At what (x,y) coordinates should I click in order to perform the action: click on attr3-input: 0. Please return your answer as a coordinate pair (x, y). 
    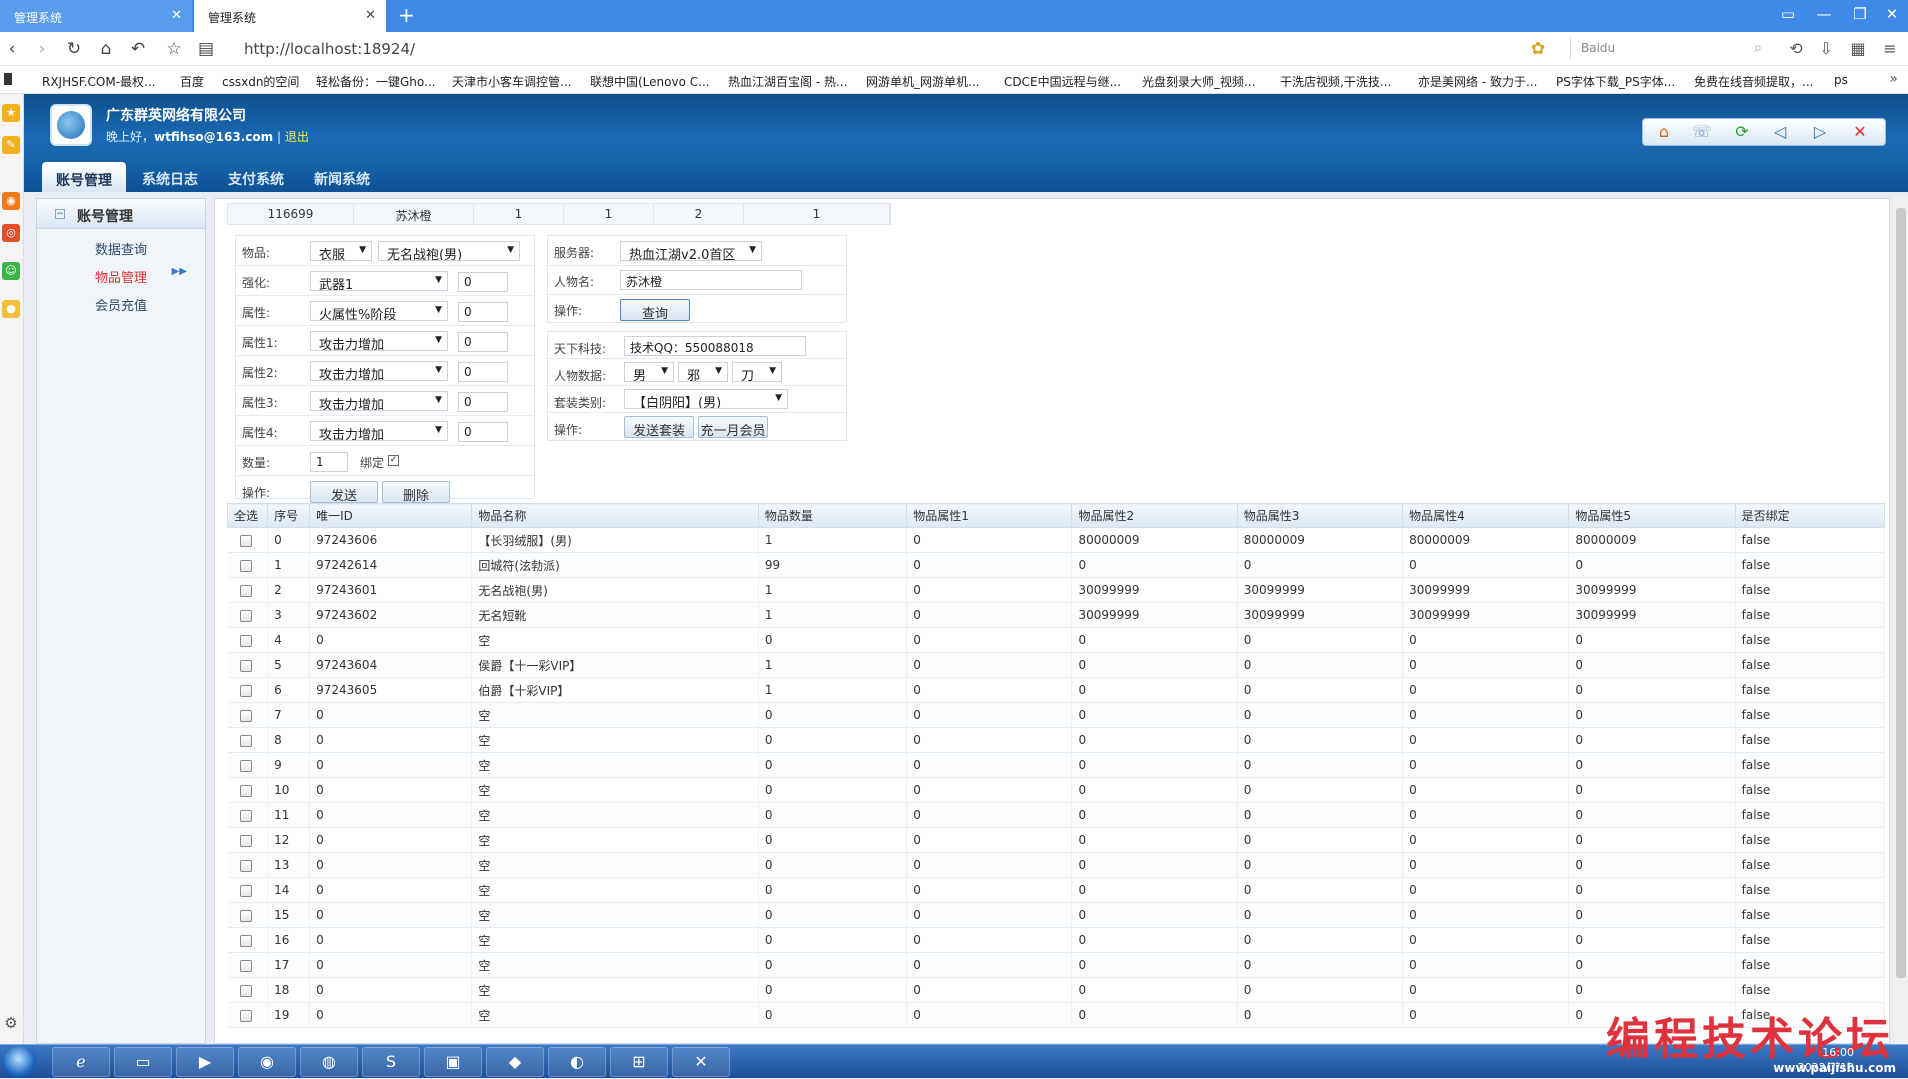
    Looking at the image, I should click on (483, 402).